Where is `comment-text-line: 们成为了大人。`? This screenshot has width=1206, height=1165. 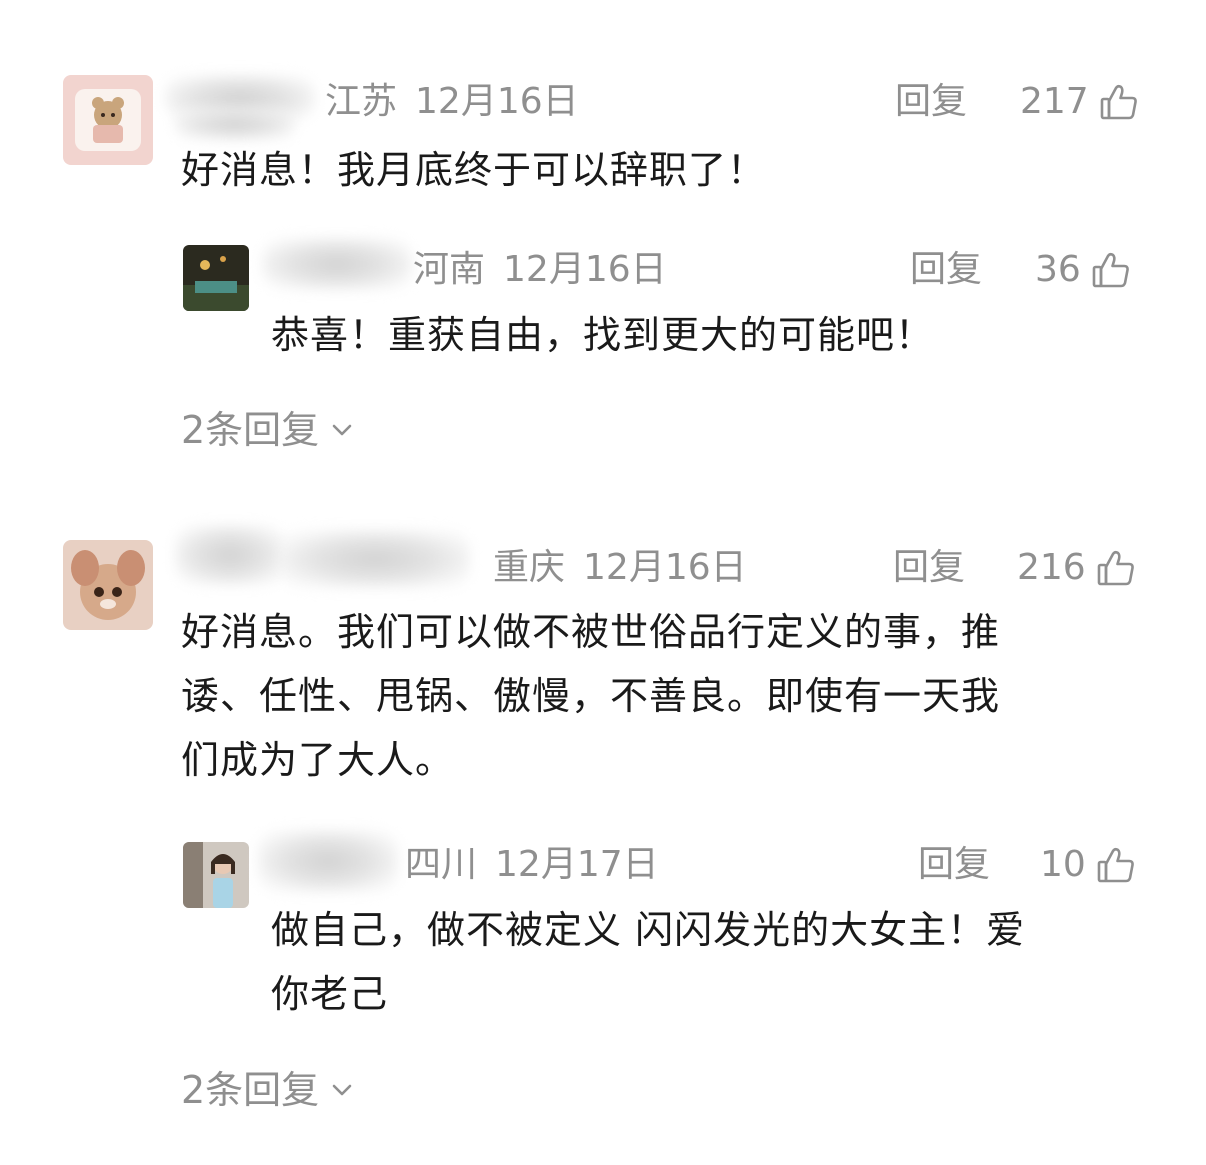
comment-text-line: 们成为了大人。 is located at coordinates (318, 760).